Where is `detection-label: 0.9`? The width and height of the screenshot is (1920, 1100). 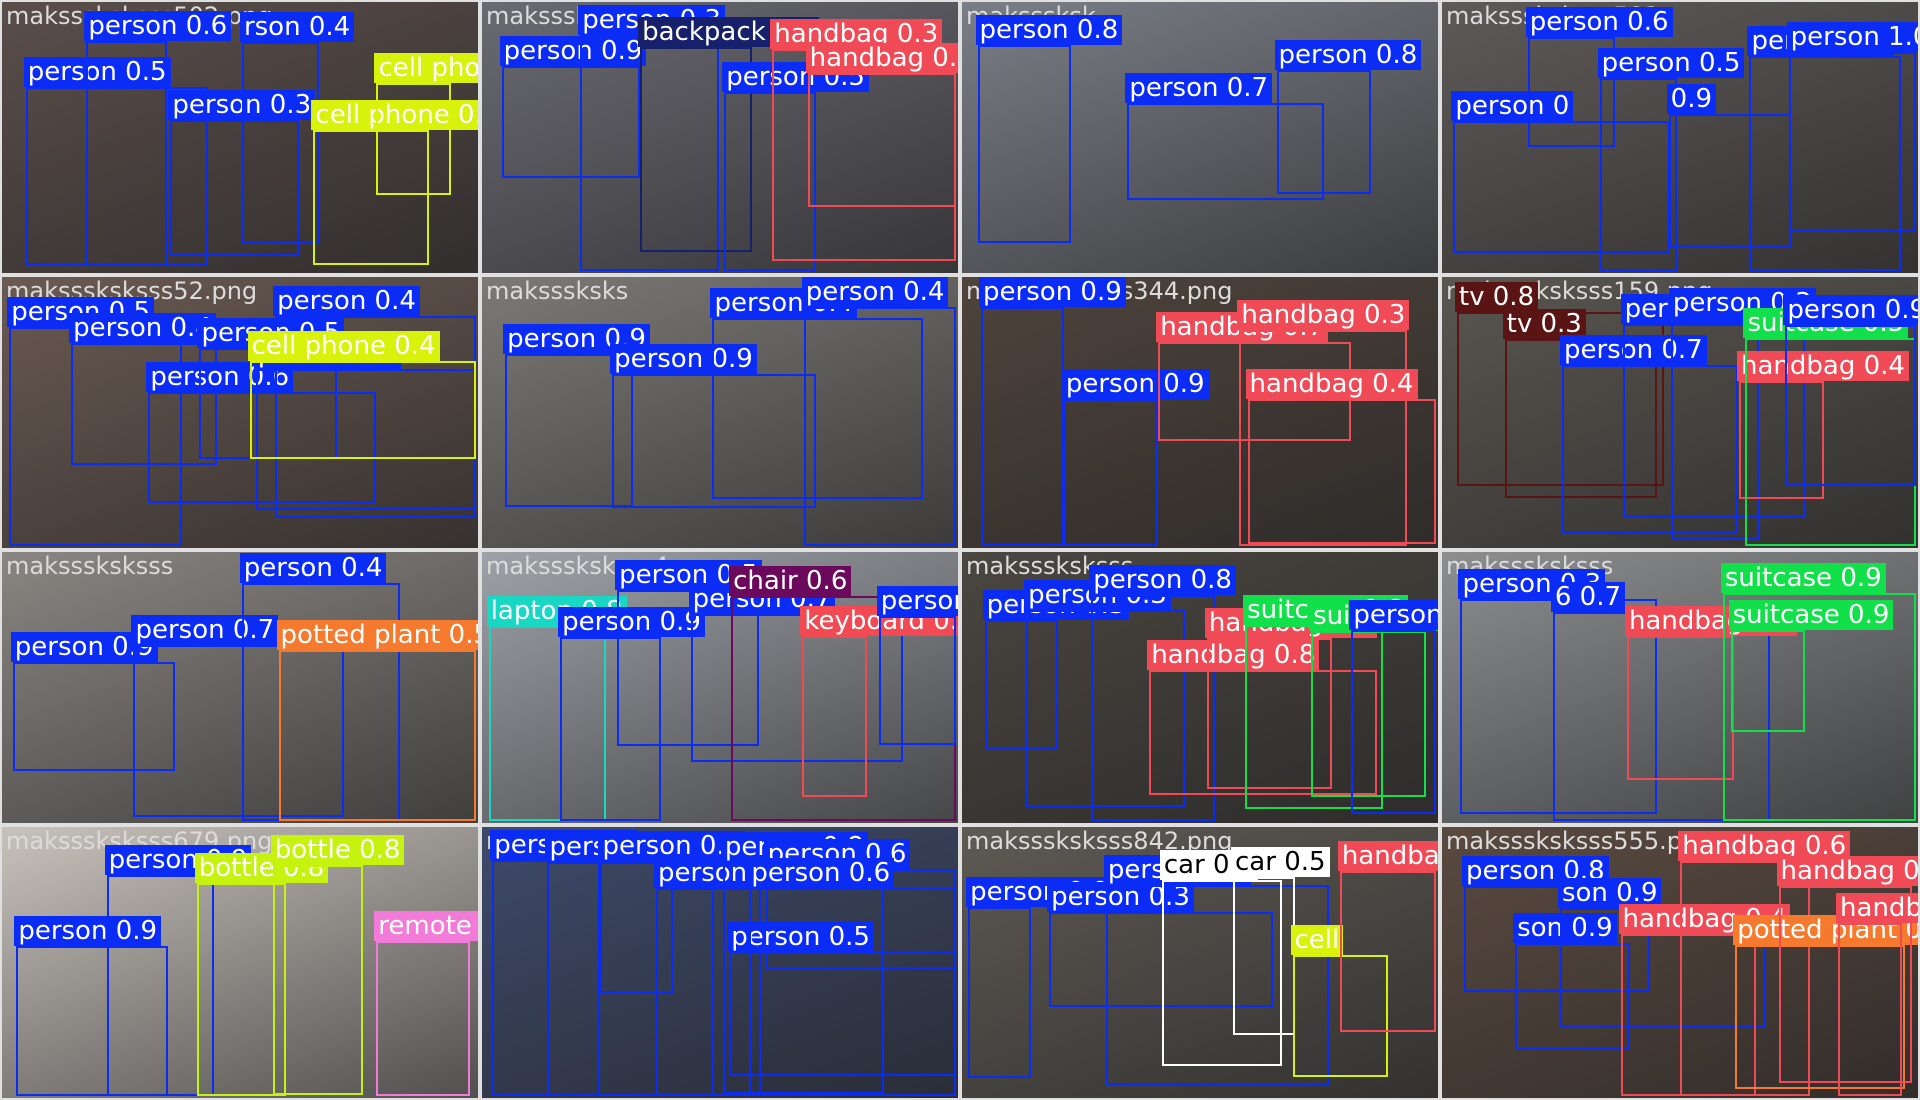
detection-label: 0.9 is located at coordinates (1691, 98).